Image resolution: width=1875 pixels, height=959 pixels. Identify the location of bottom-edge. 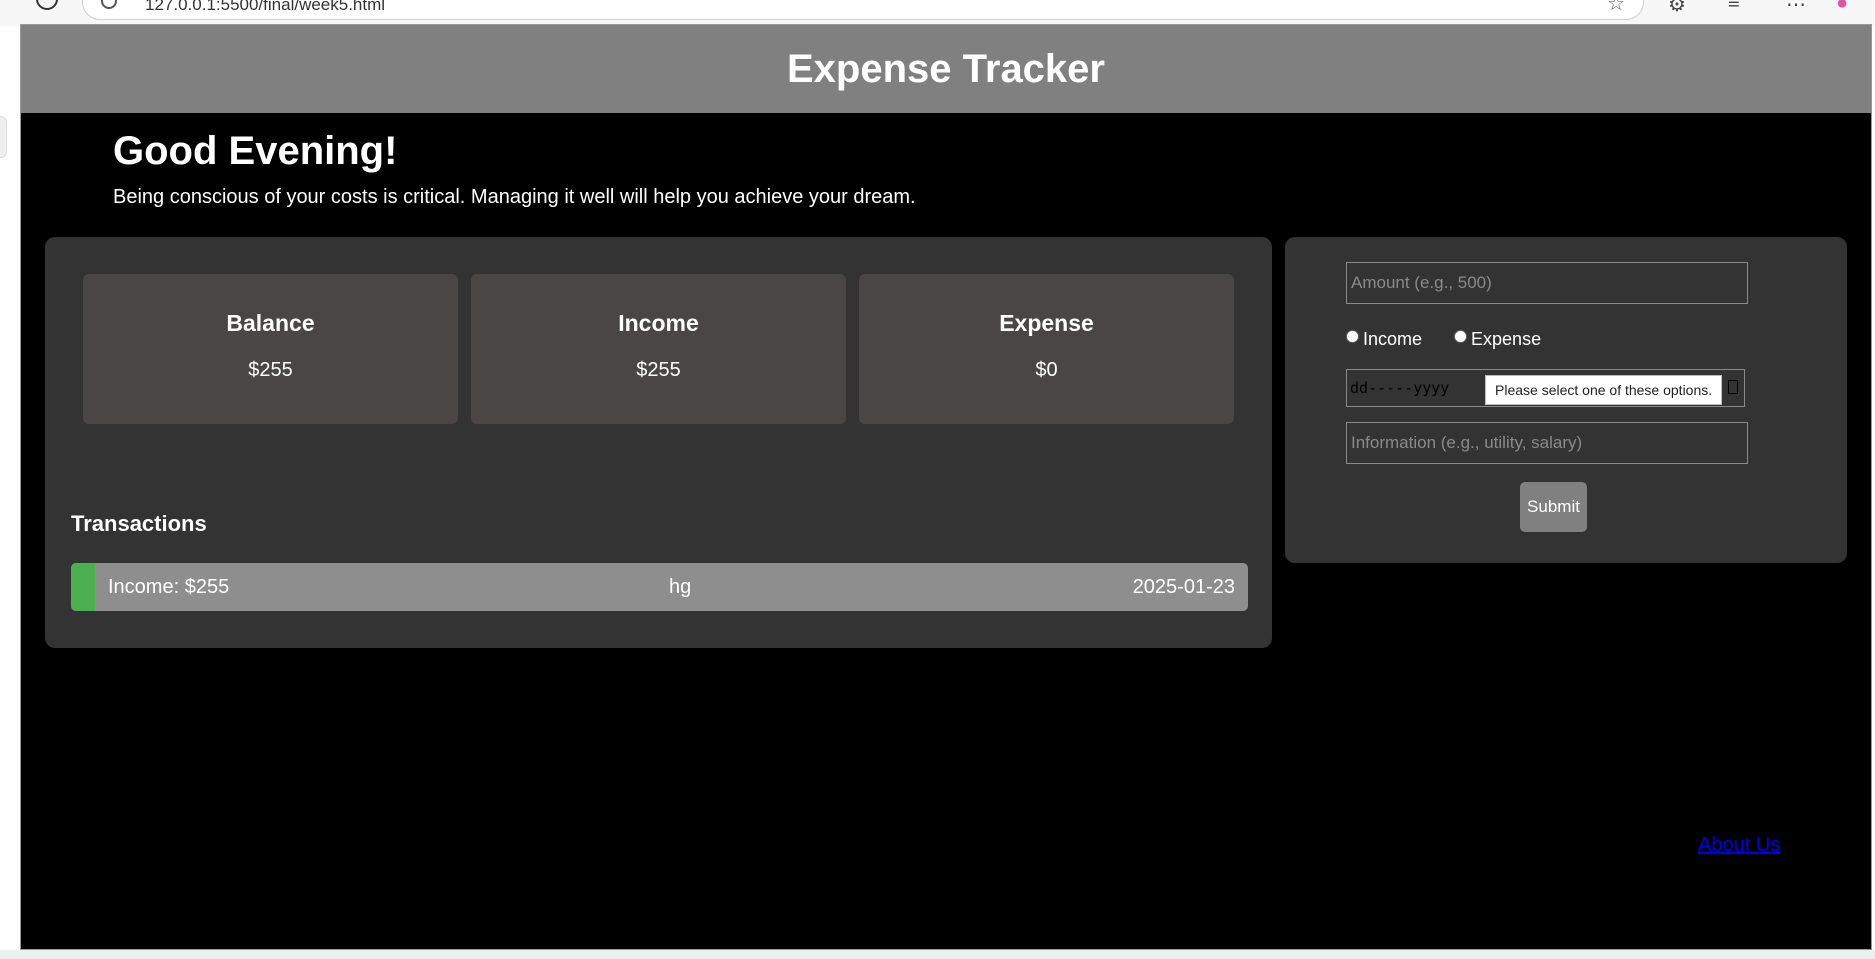
(937, 954).